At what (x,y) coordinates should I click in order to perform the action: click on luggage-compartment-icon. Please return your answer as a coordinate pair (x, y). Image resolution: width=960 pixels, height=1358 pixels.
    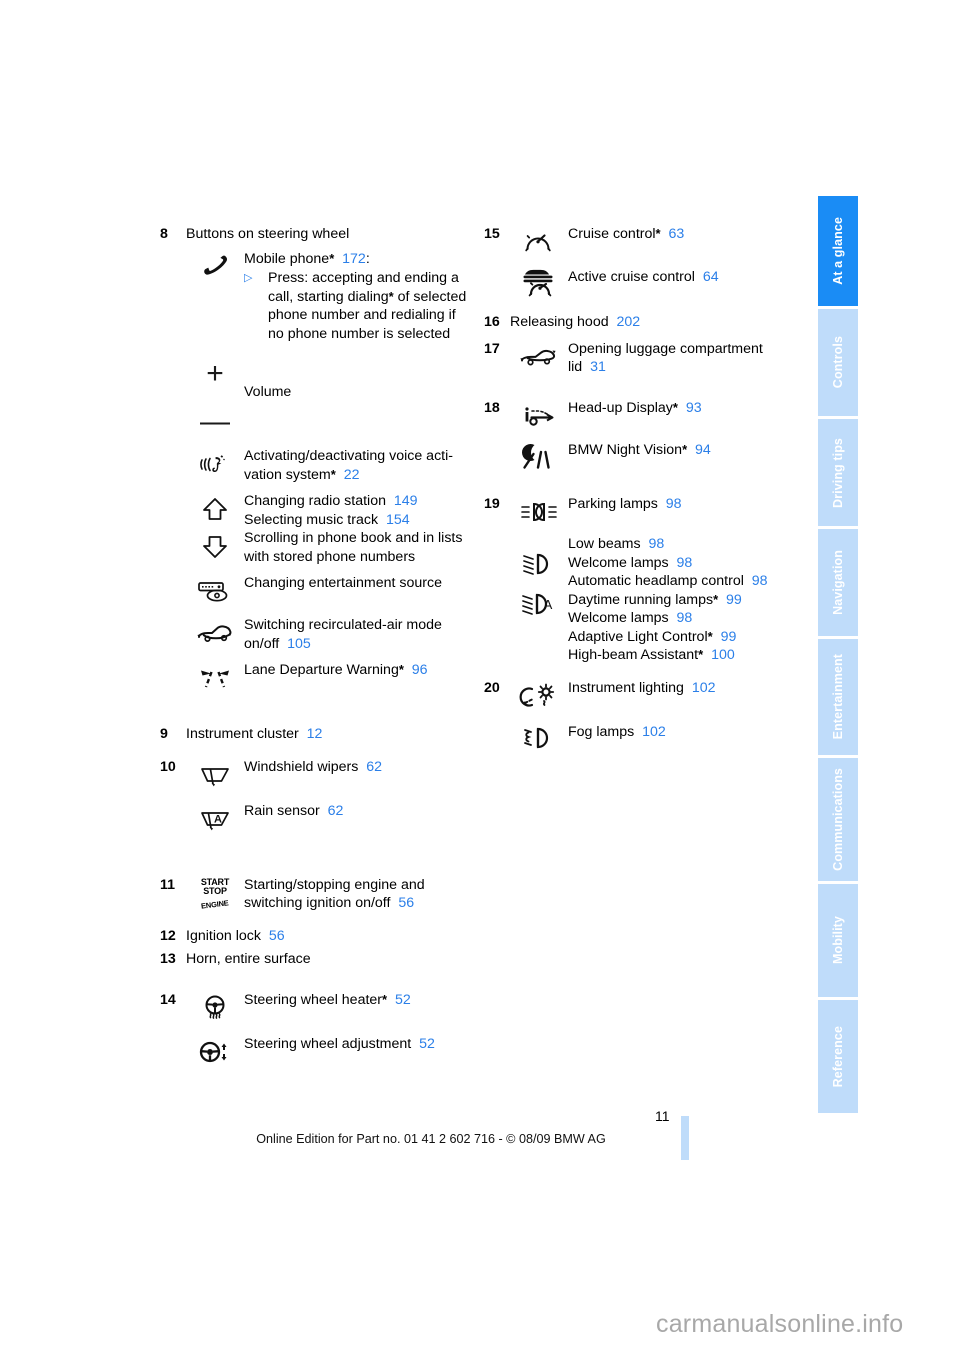
    Looking at the image, I should click on (539, 357).